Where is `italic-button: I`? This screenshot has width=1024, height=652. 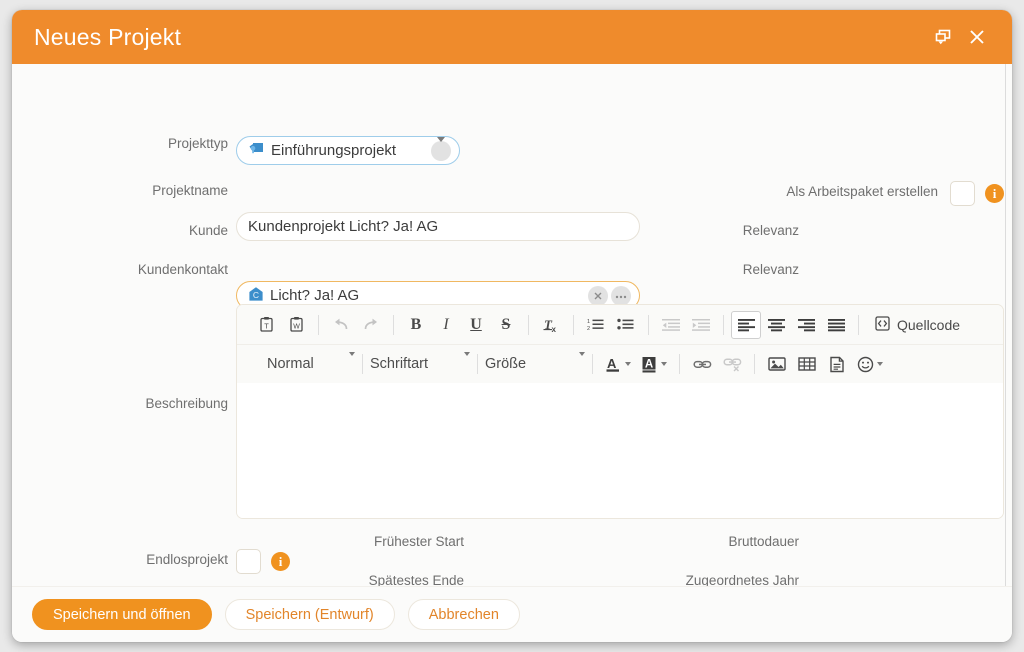 italic-button: I is located at coordinates (446, 325).